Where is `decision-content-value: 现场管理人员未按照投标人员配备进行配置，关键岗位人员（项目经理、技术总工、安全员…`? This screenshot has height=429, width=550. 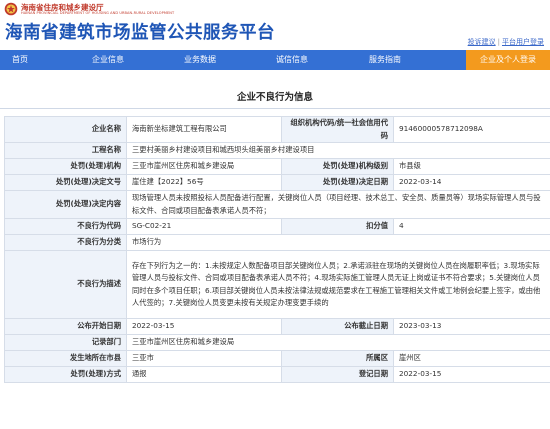
decision-content-value: 现场管理人员未按照投标人员配备进行配置，关键岗位人员（项目经理、技术总工、安全员… is located at coordinates (338, 204).